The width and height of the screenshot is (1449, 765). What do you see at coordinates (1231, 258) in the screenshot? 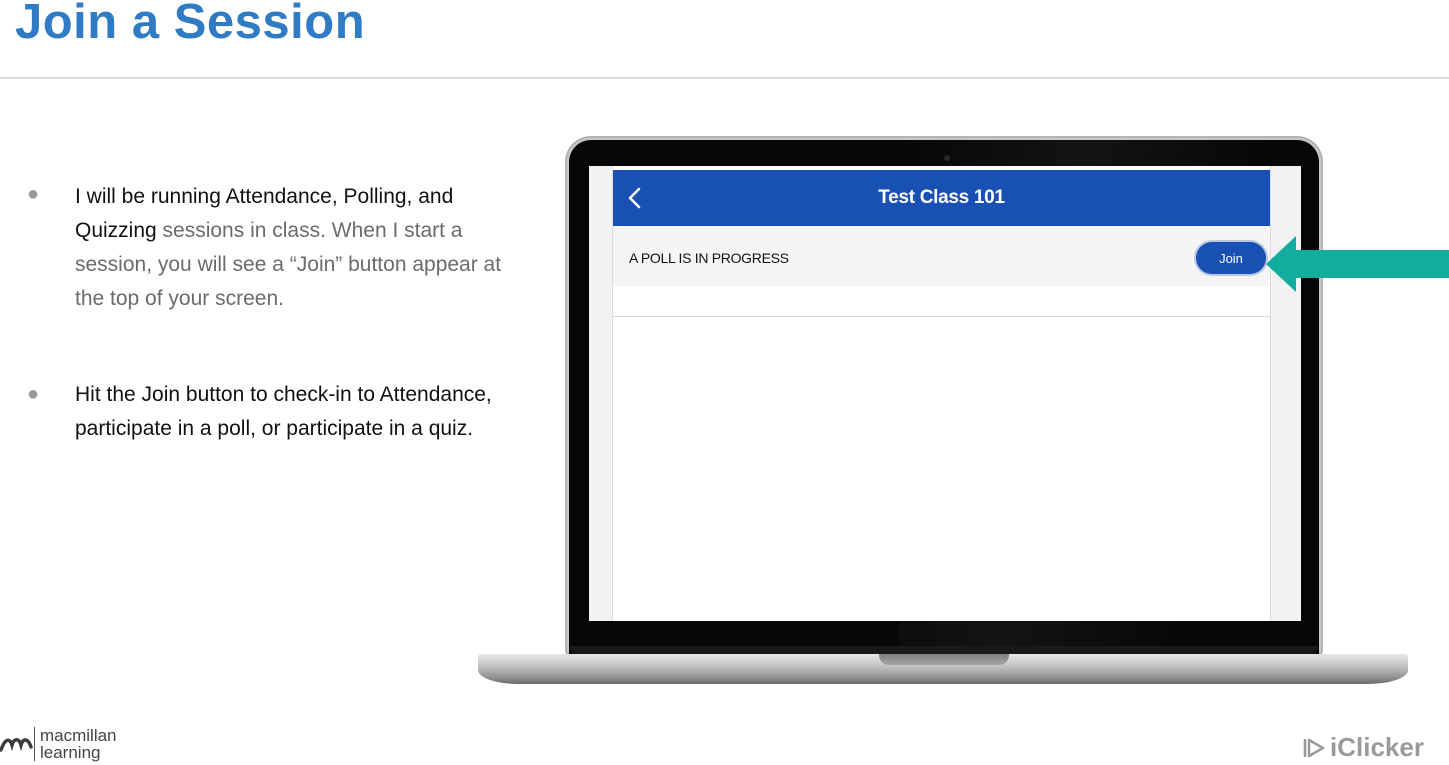
I see `join-button: Join` at bounding box center [1231, 258].